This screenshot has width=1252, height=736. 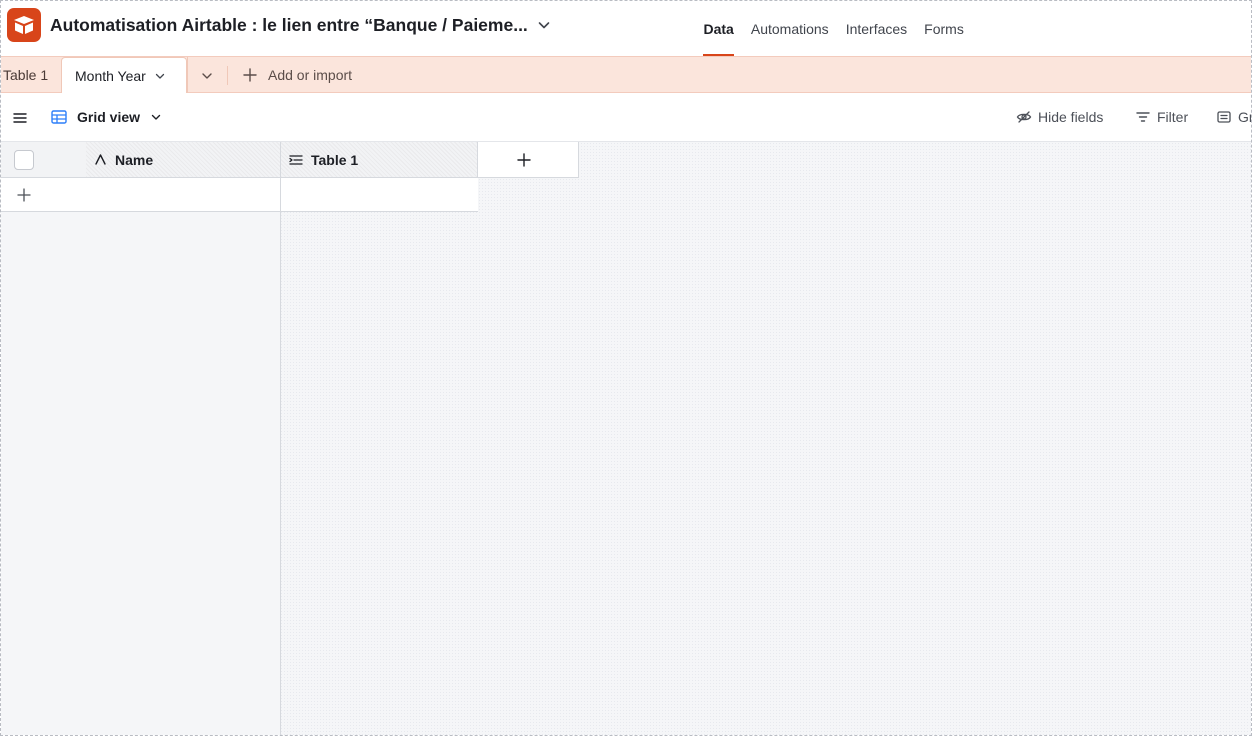 I want to click on table-tab-month-year: Month Year, so click(x=124, y=75).